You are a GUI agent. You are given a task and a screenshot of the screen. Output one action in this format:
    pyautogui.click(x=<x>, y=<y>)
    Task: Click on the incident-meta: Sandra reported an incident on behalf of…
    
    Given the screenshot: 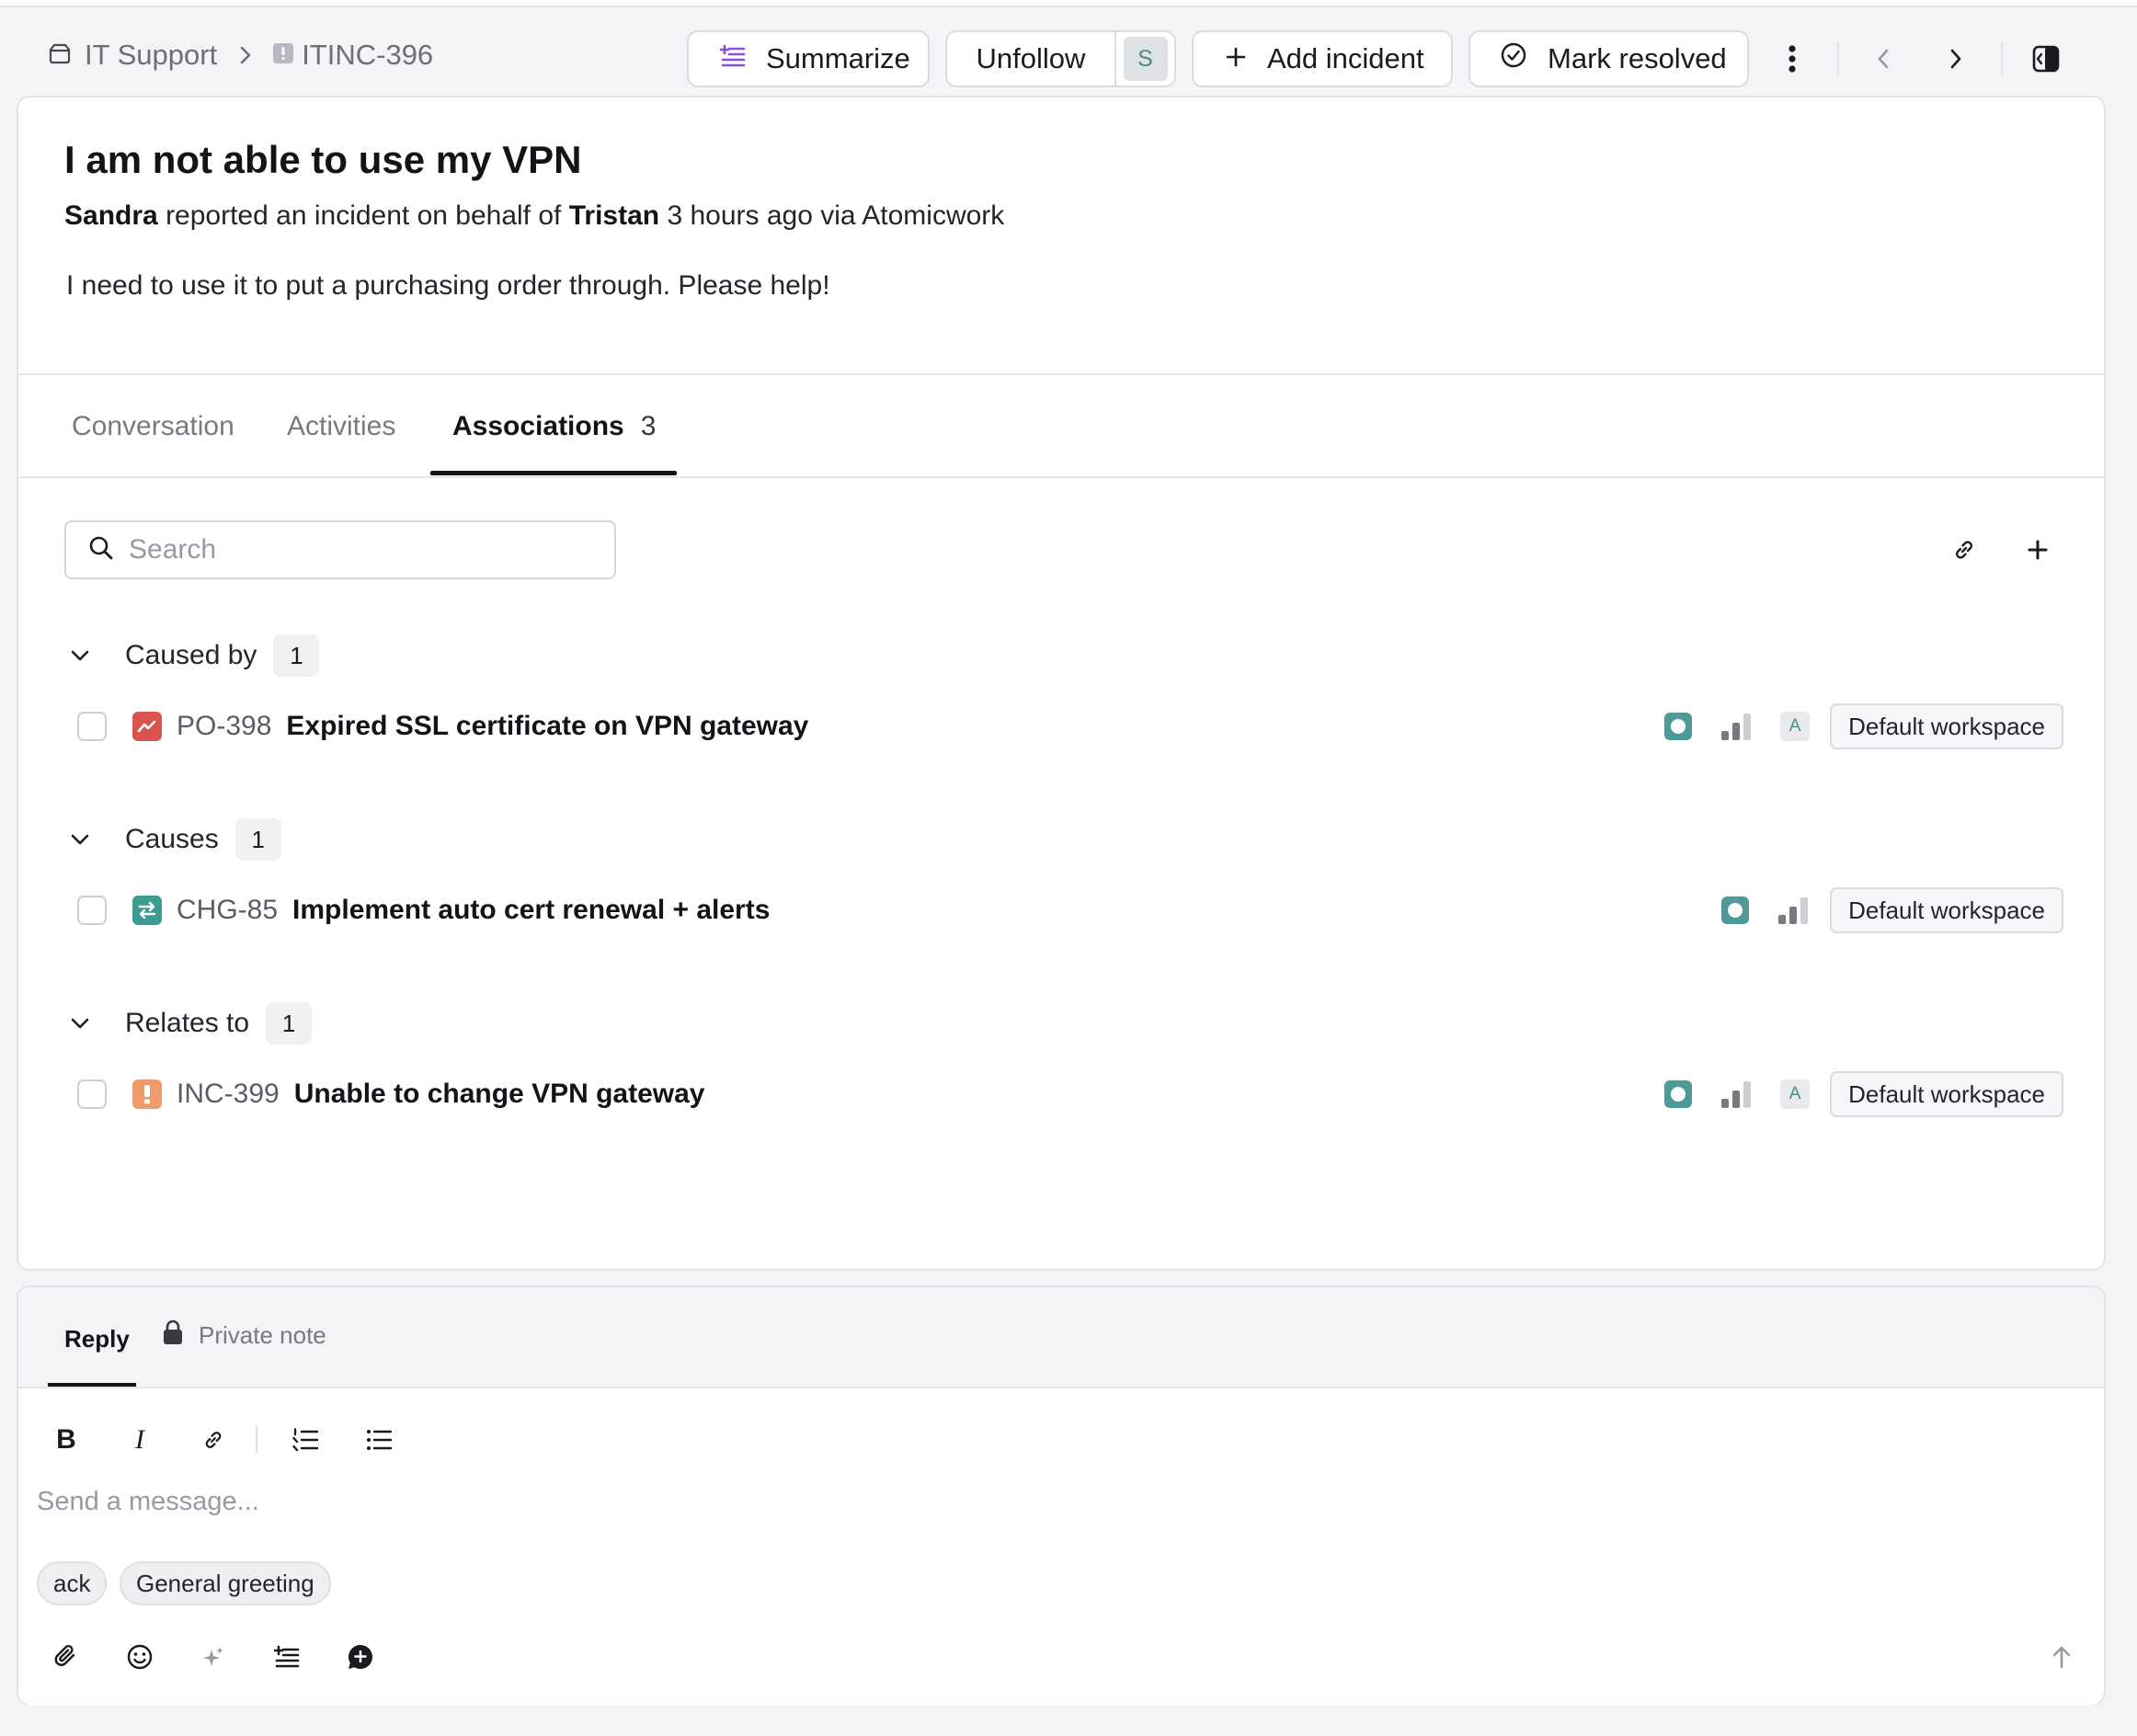 What is the action you would take?
    pyautogui.click(x=534, y=216)
    